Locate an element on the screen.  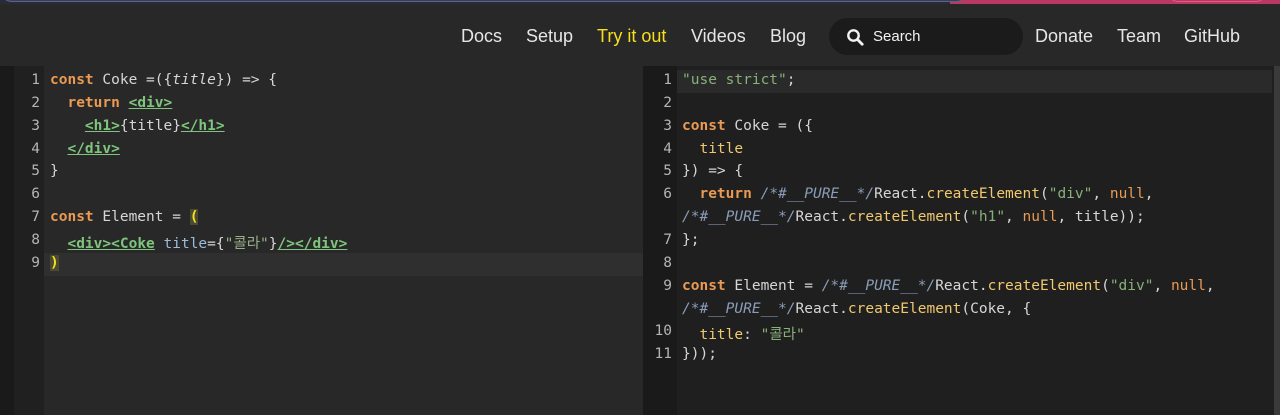
code-line: /*#__PURE__*/React.createElement(Coke, { is located at coordinates (856, 309).